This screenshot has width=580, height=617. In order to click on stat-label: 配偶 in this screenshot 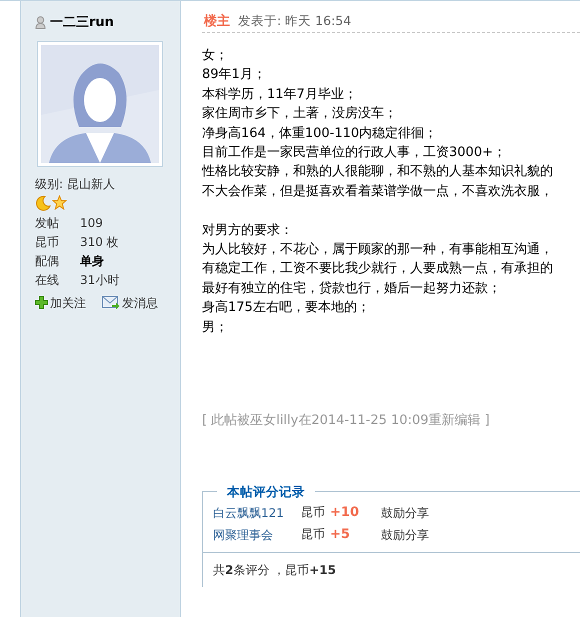, I will do `click(47, 261)`.